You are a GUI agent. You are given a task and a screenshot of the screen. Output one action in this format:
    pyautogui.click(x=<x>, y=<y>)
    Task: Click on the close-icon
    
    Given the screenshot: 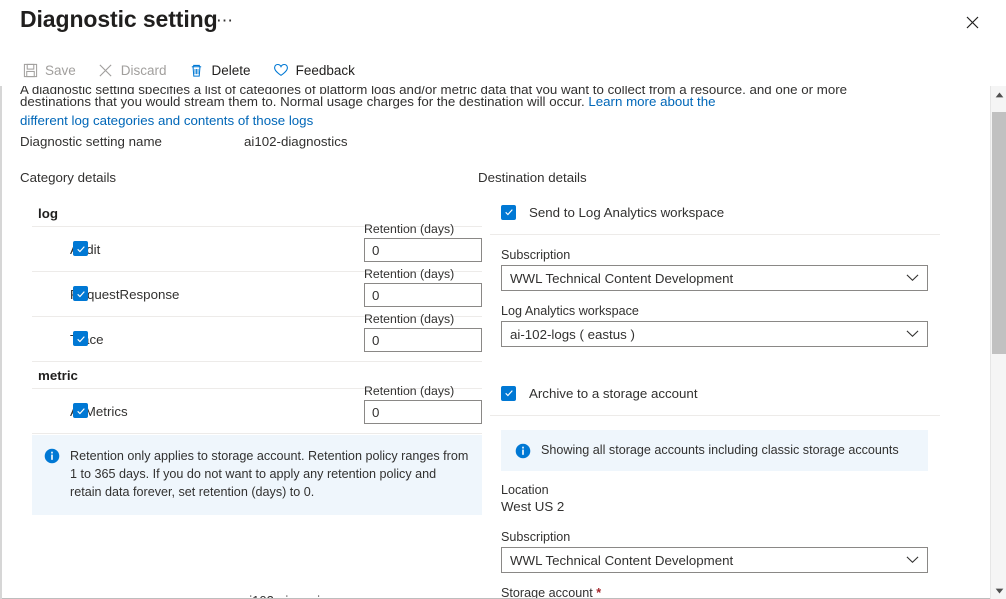 What is the action you would take?
    pyautogui.click(x=972, y=22)
    